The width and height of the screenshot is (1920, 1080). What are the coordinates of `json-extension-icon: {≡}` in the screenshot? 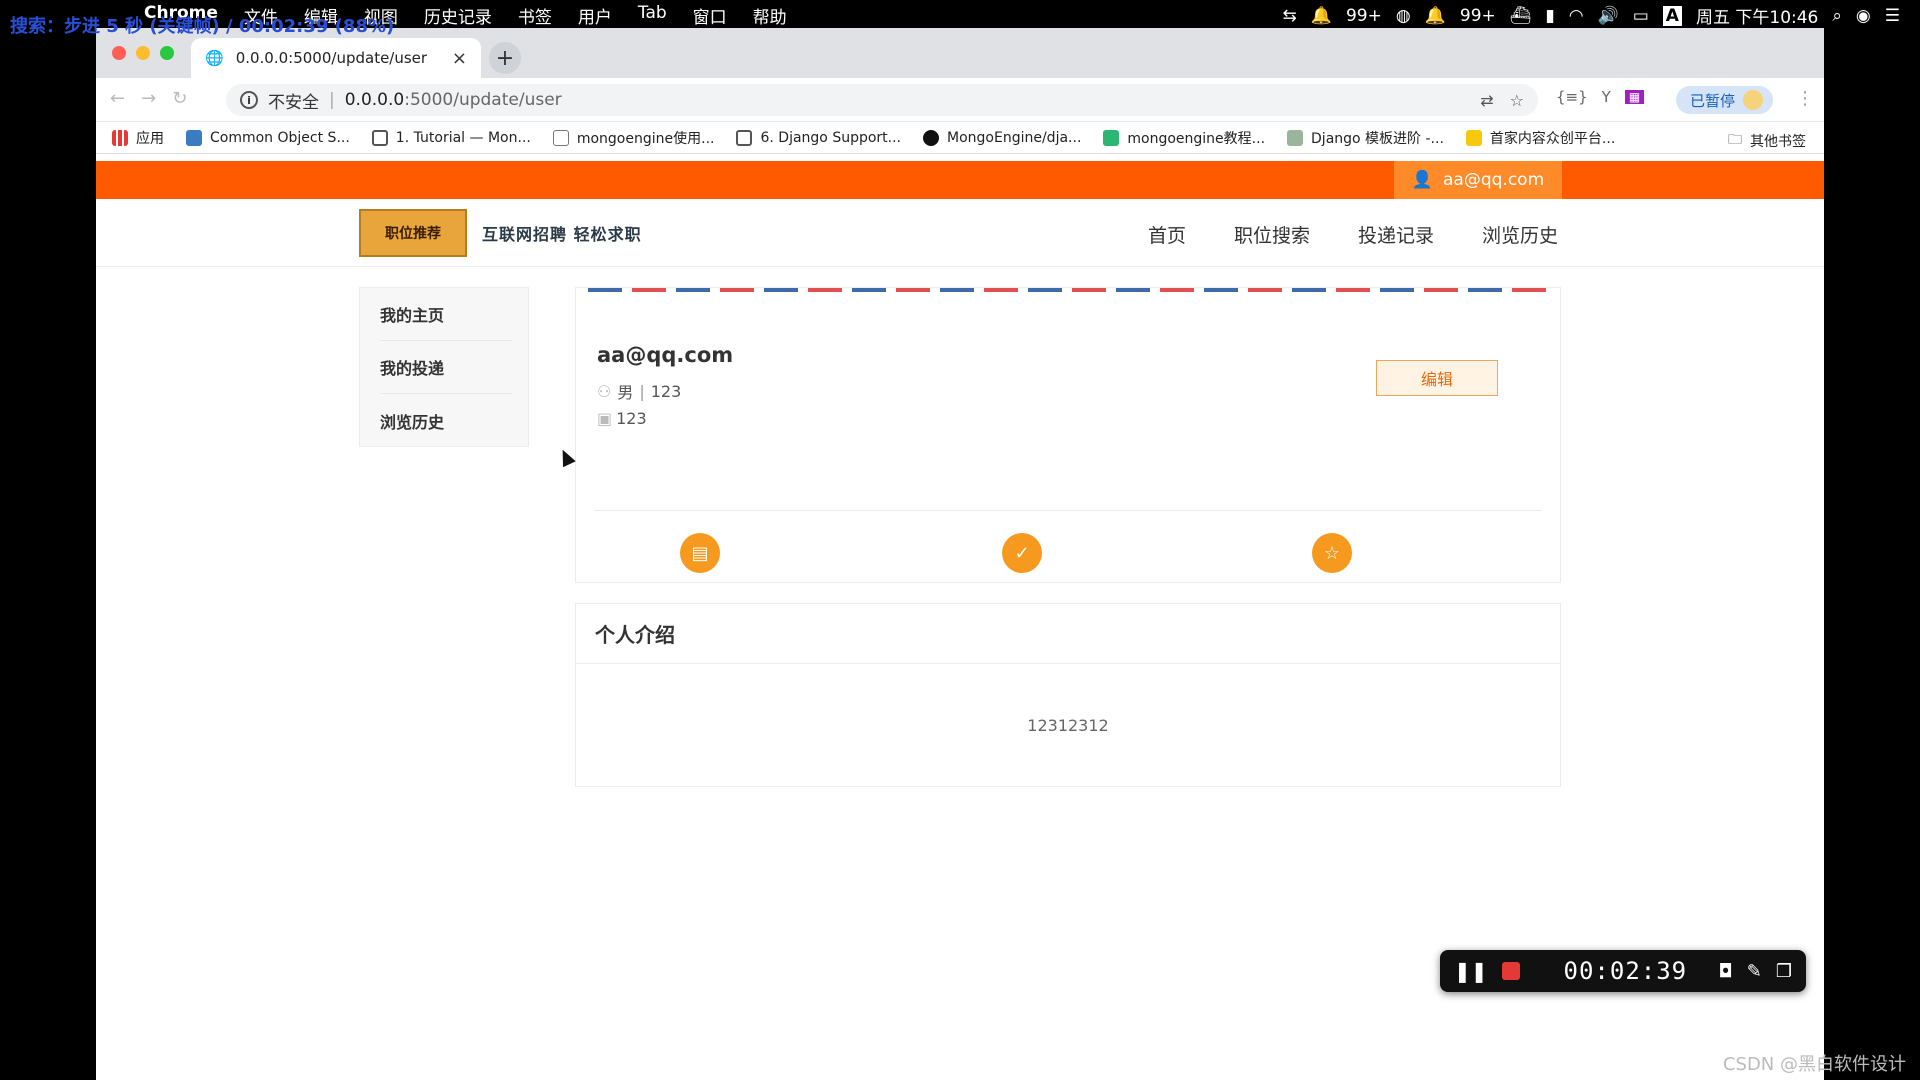 It's located at (1572, 97).